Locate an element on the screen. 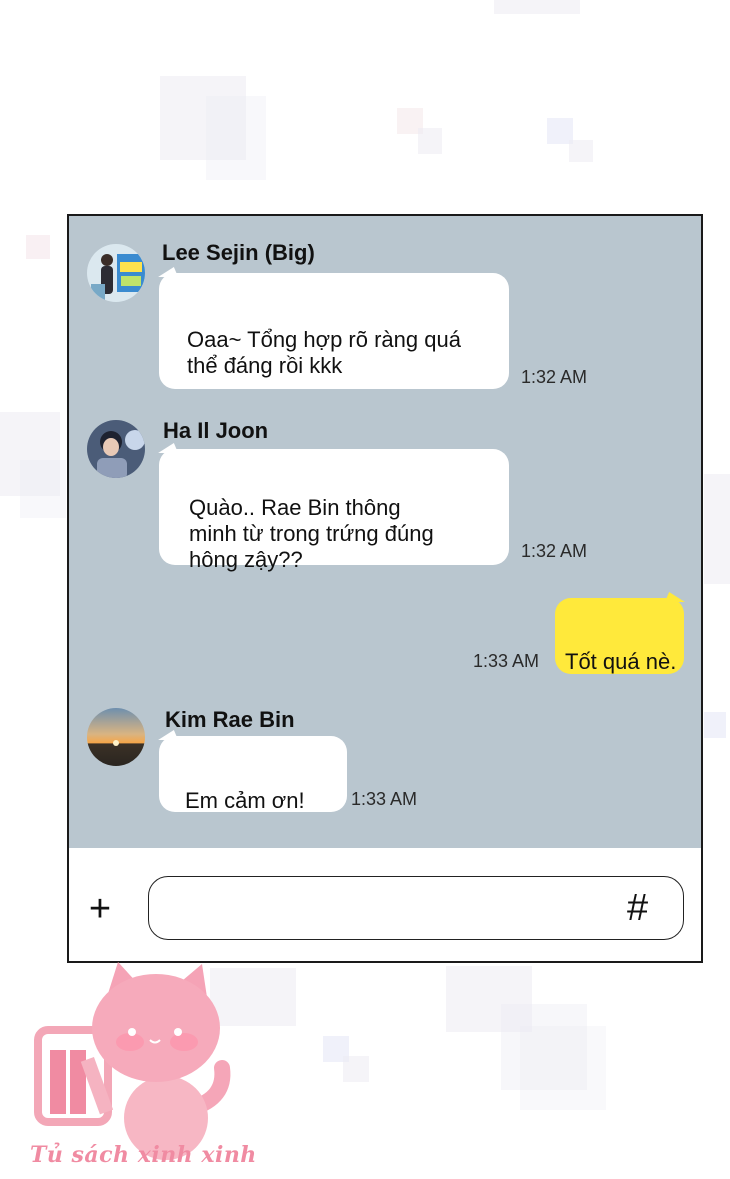  sender-name: Ha Il Joon is located at coordinates (216, 430).